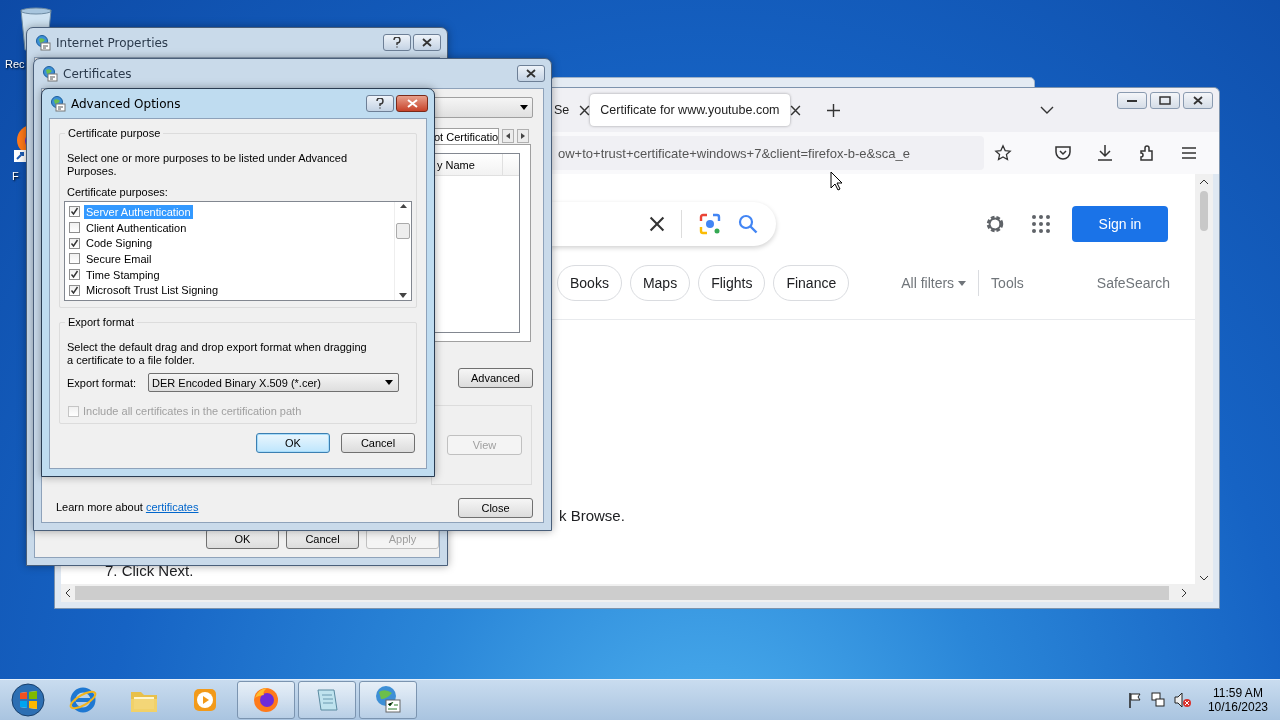 This screenshot has width=1280, height=720. Describe the element at coordinates (97, 73) in the screenshot. I see `window-title: Certificates` at that location.